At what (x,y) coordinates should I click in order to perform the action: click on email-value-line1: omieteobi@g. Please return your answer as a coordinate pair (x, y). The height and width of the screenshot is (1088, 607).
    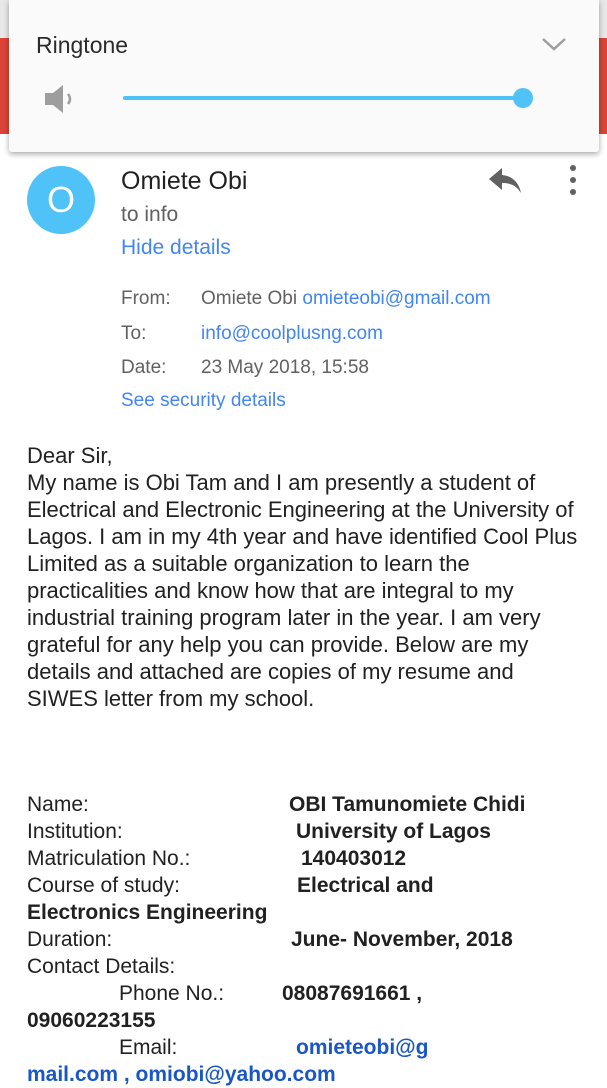
    Looking at the image, I should click on (362, 1047).